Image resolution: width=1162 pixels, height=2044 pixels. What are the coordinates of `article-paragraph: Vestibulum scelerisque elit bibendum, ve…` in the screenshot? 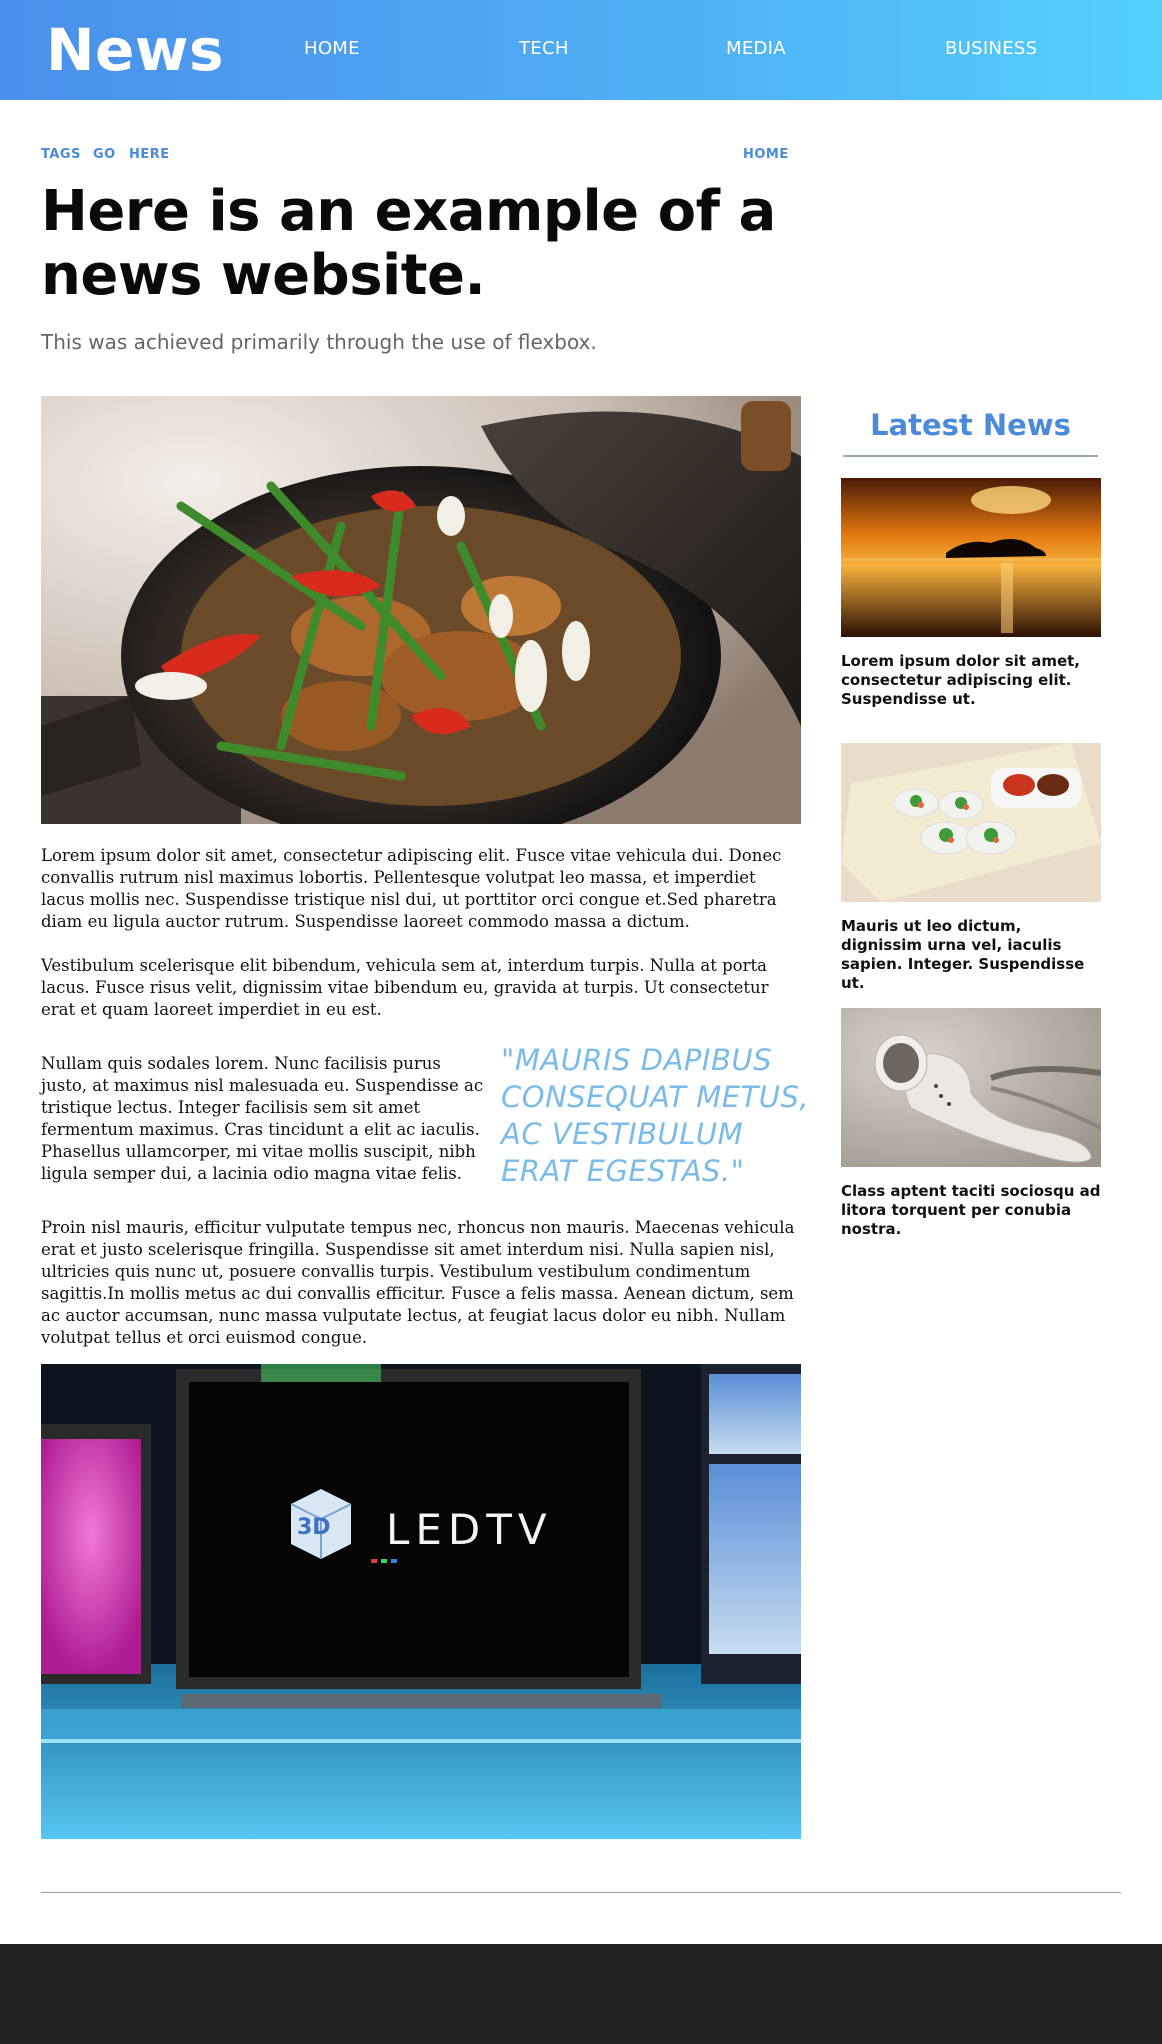 It's located at (405, 987).